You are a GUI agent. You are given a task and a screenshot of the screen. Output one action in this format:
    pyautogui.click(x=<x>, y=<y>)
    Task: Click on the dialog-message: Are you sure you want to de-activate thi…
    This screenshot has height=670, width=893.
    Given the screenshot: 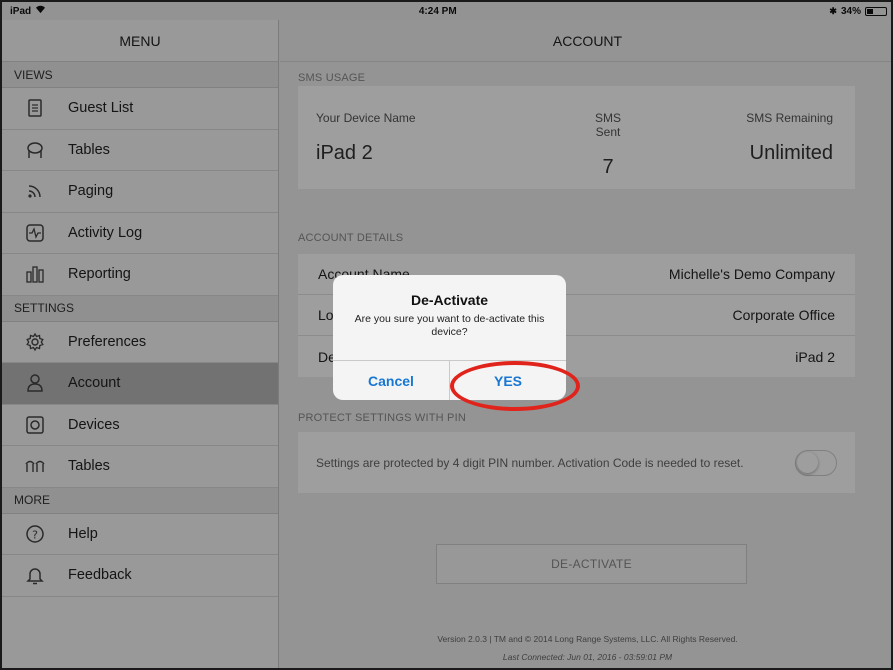 What is the action you would take?
    pyautogui.click(x=449, y=326)
    